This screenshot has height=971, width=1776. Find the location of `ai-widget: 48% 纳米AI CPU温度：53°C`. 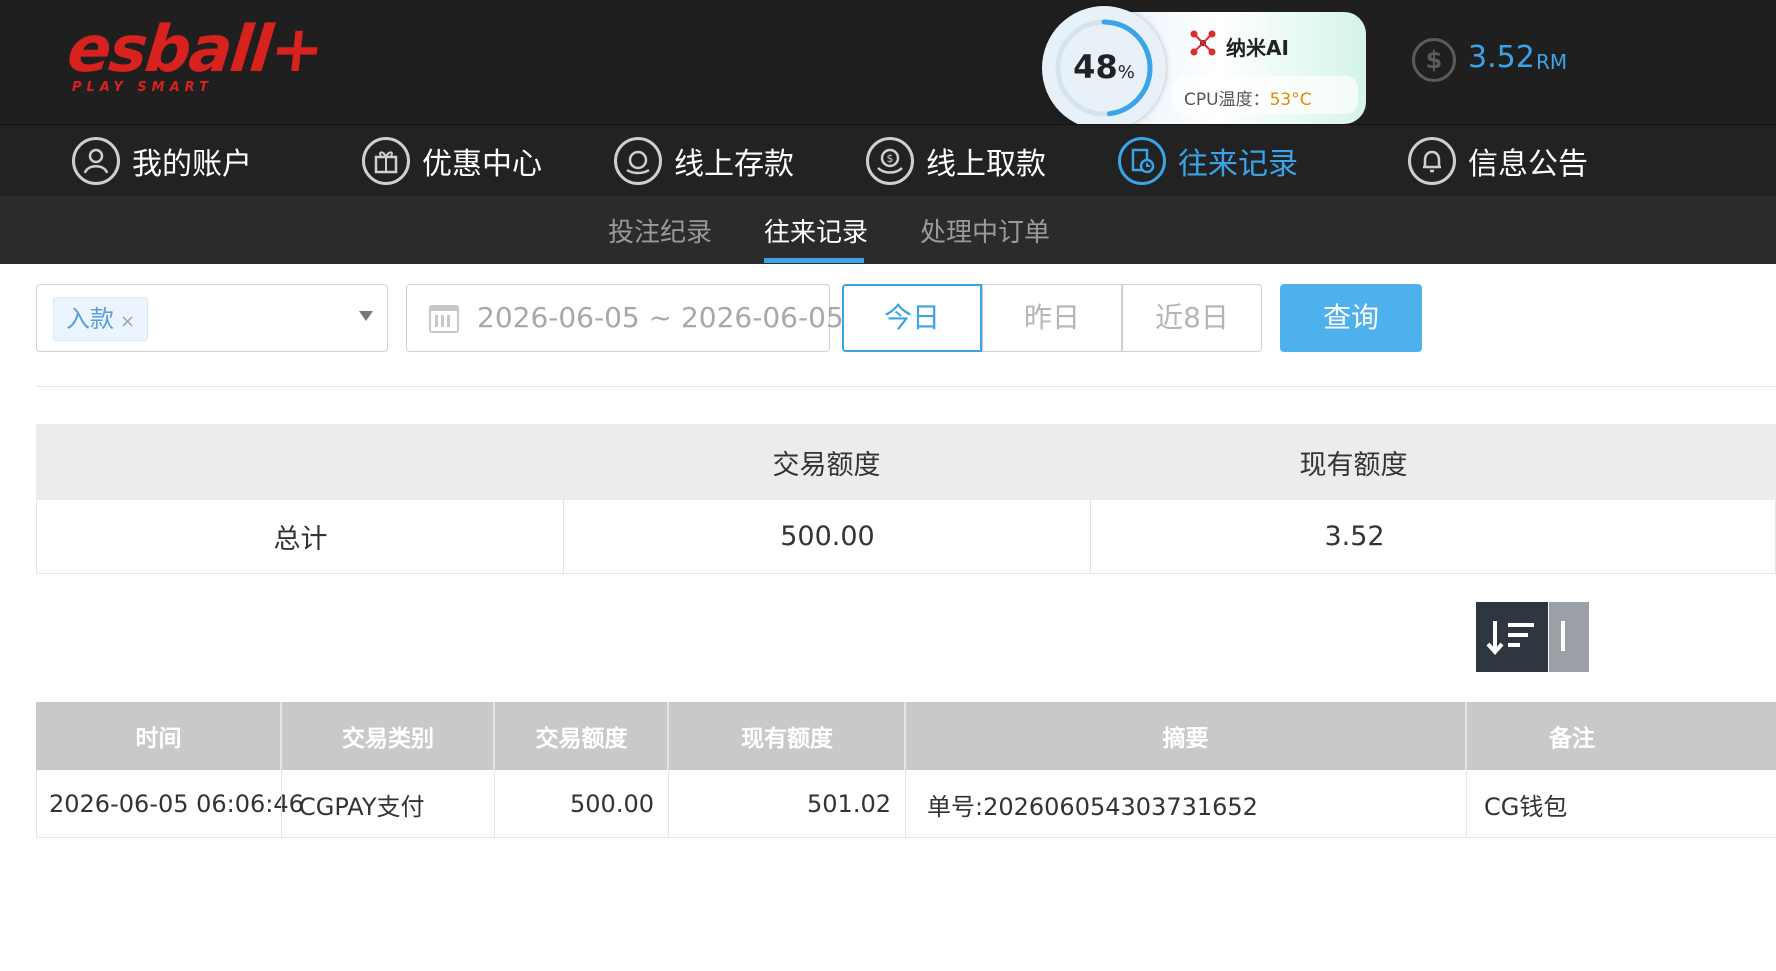

ai-widget: 48% 纳米AI CPU温度：53°C is located at coordinates (1204, 68).